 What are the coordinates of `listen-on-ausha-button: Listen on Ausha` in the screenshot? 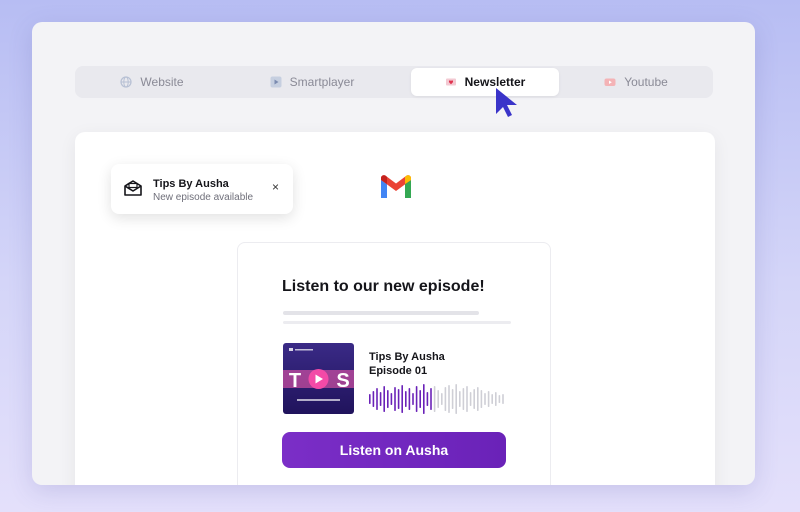 It's located at (394, 450).